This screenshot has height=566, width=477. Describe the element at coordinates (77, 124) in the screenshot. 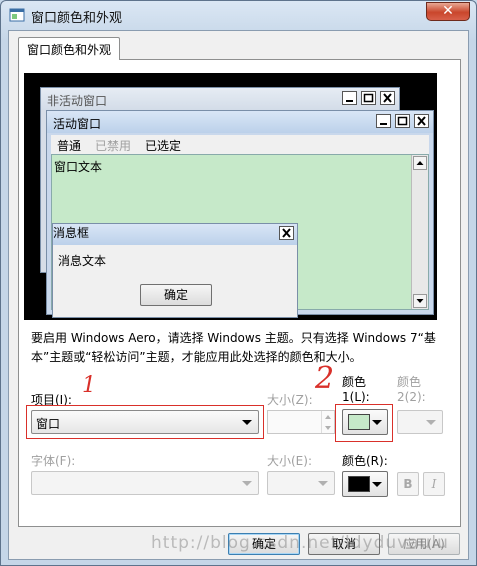

I see `preview-active-title: 活动窗口` at that location.